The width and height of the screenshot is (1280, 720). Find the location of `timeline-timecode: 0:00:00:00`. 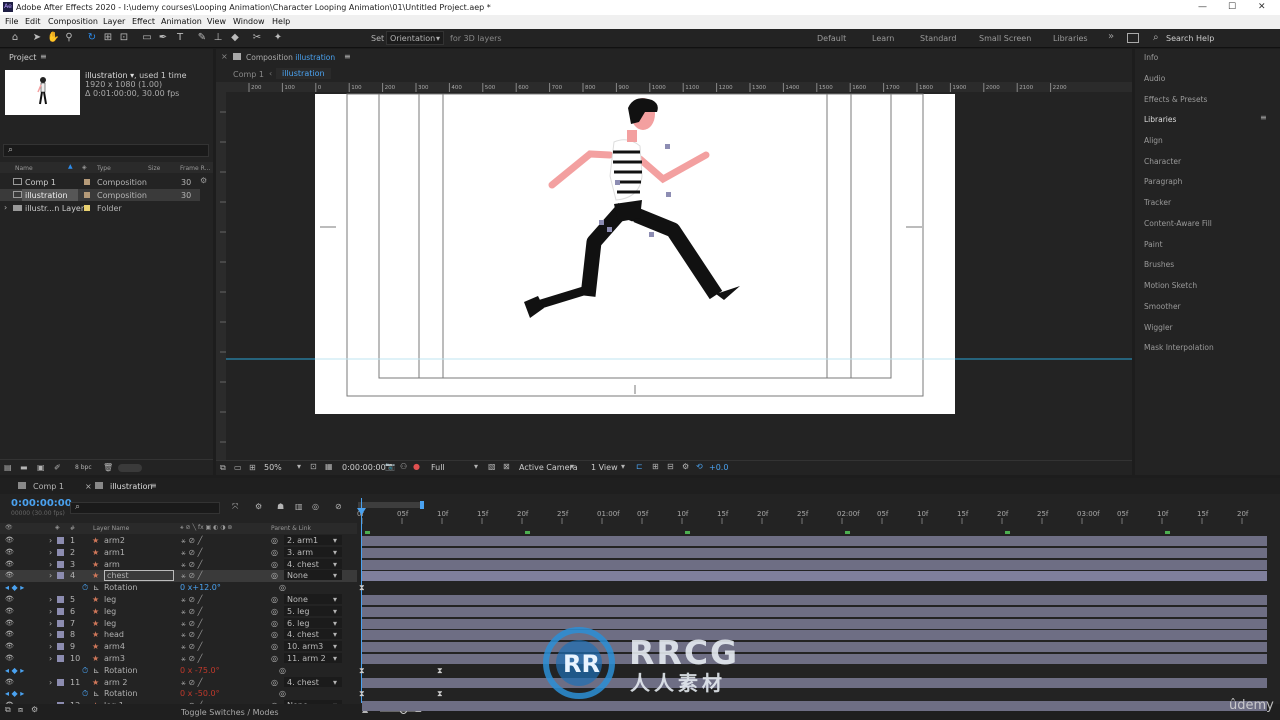

timeline-timecode: 0:00:00:00 is located at coordinates (41, 503).